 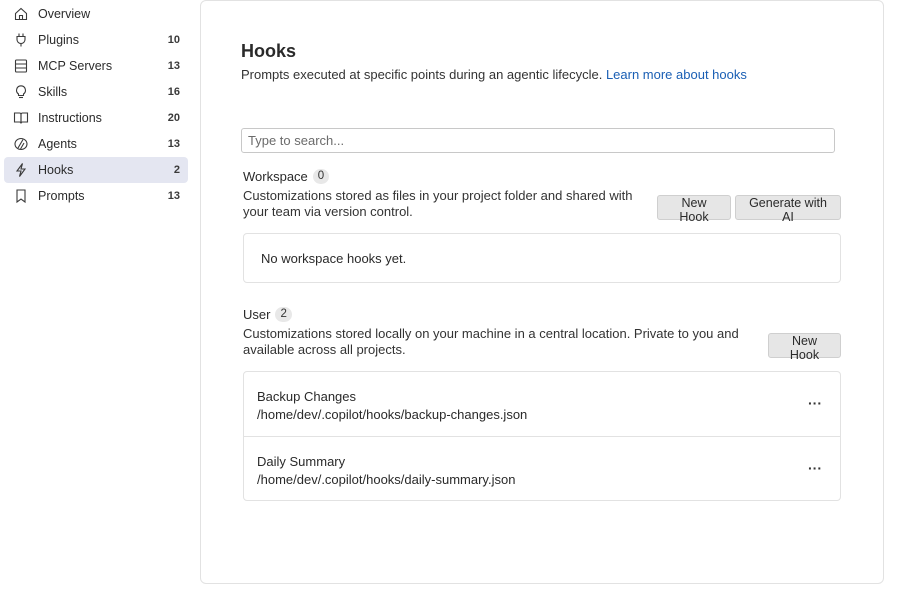 I want to click on workspace-section-title: Workspace, so click(x=275, y=176).